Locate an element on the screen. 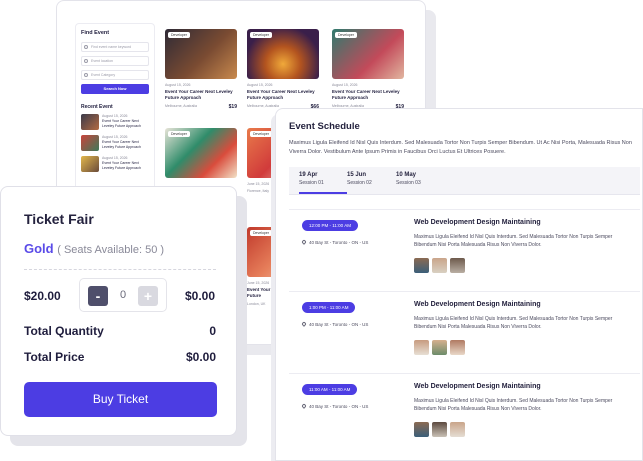 Image resolution: width=643 pixels, height=461 pixels. tab-session-01: 19 Apr Session 01 is located at coordinates (323, 183).